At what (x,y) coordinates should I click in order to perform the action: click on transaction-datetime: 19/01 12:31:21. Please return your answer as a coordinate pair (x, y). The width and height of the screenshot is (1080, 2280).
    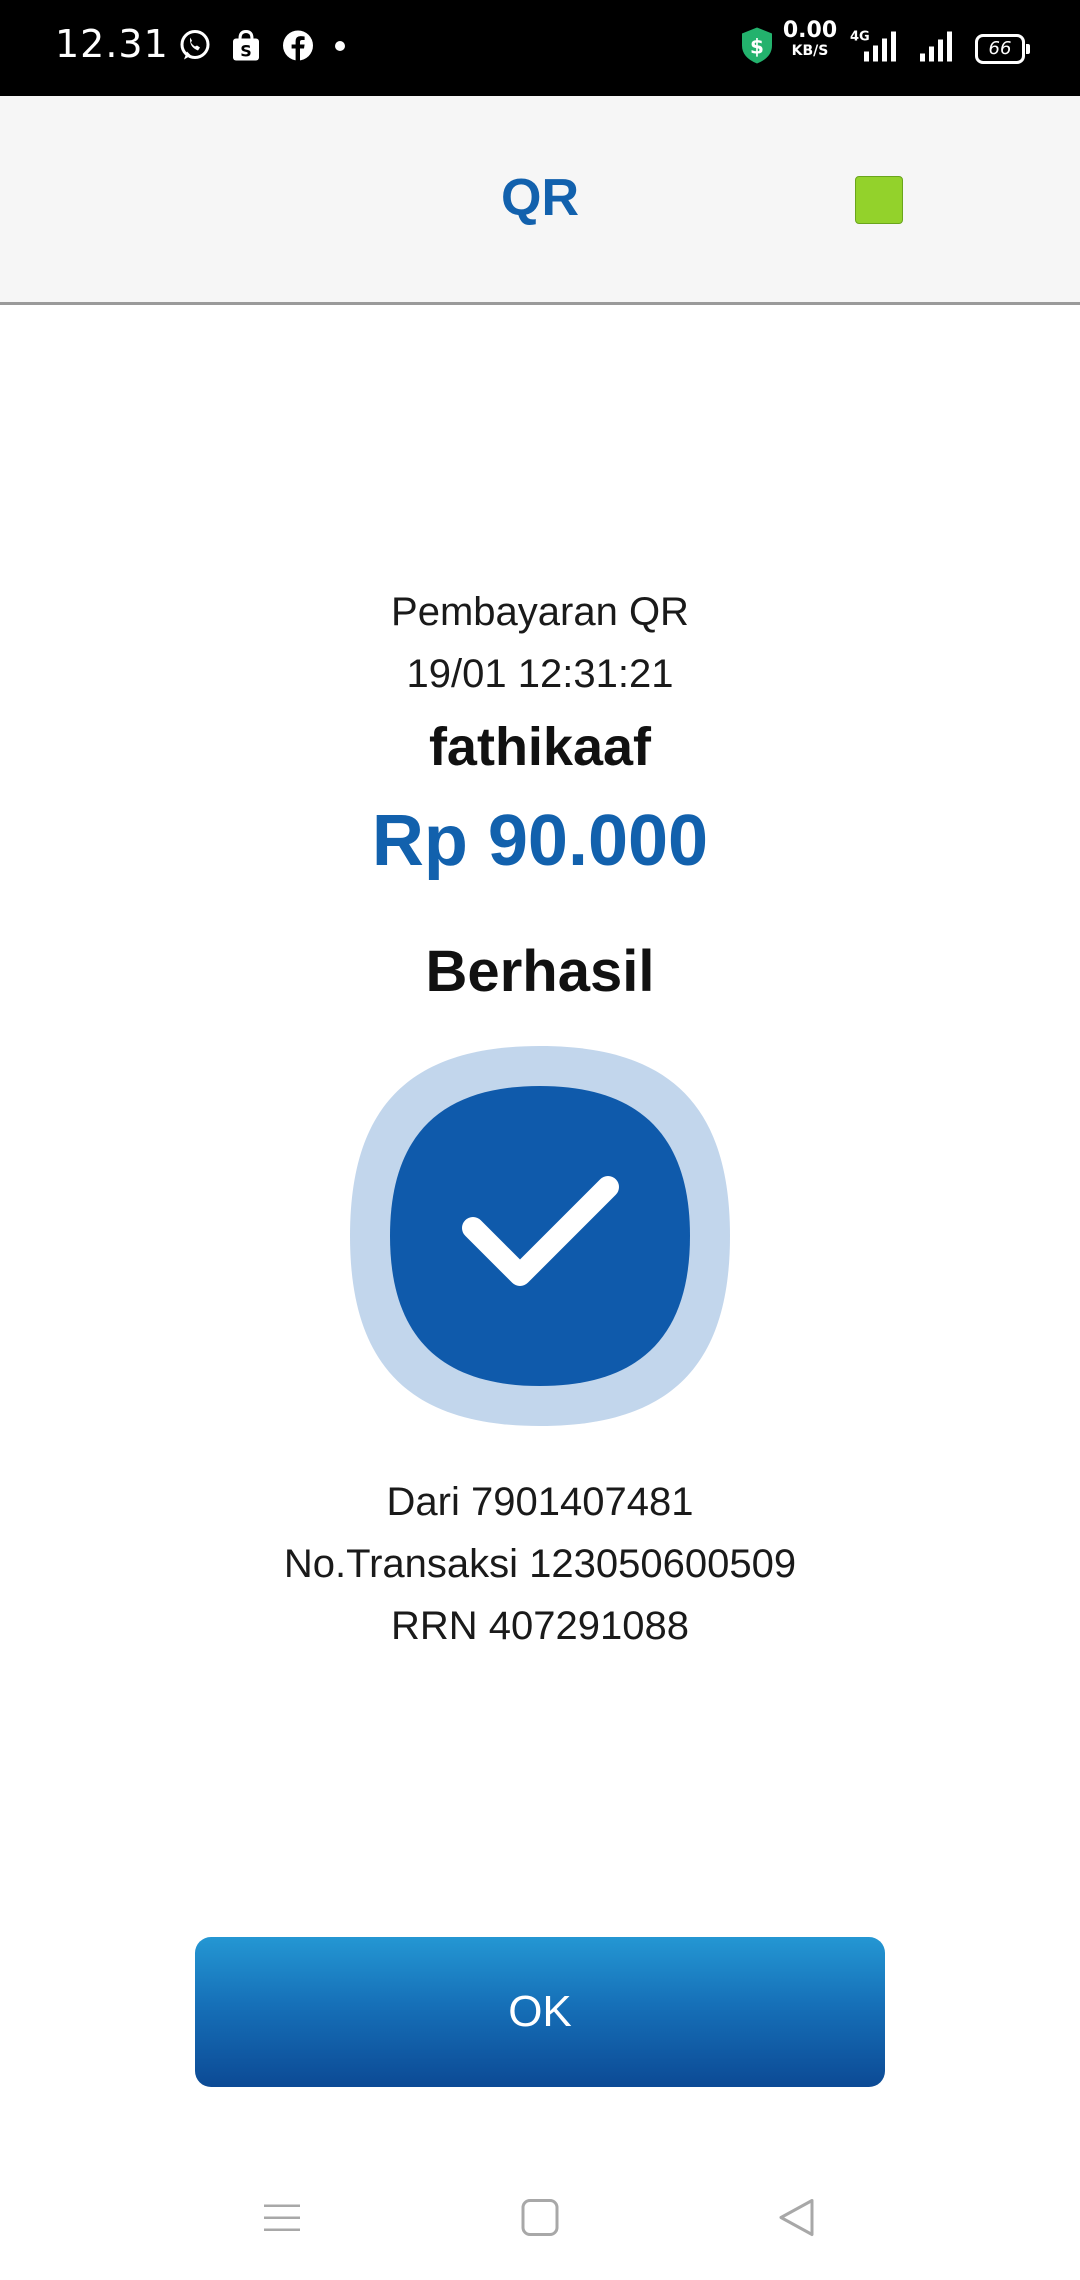
    Looking at the image, I should click on (540, 674).